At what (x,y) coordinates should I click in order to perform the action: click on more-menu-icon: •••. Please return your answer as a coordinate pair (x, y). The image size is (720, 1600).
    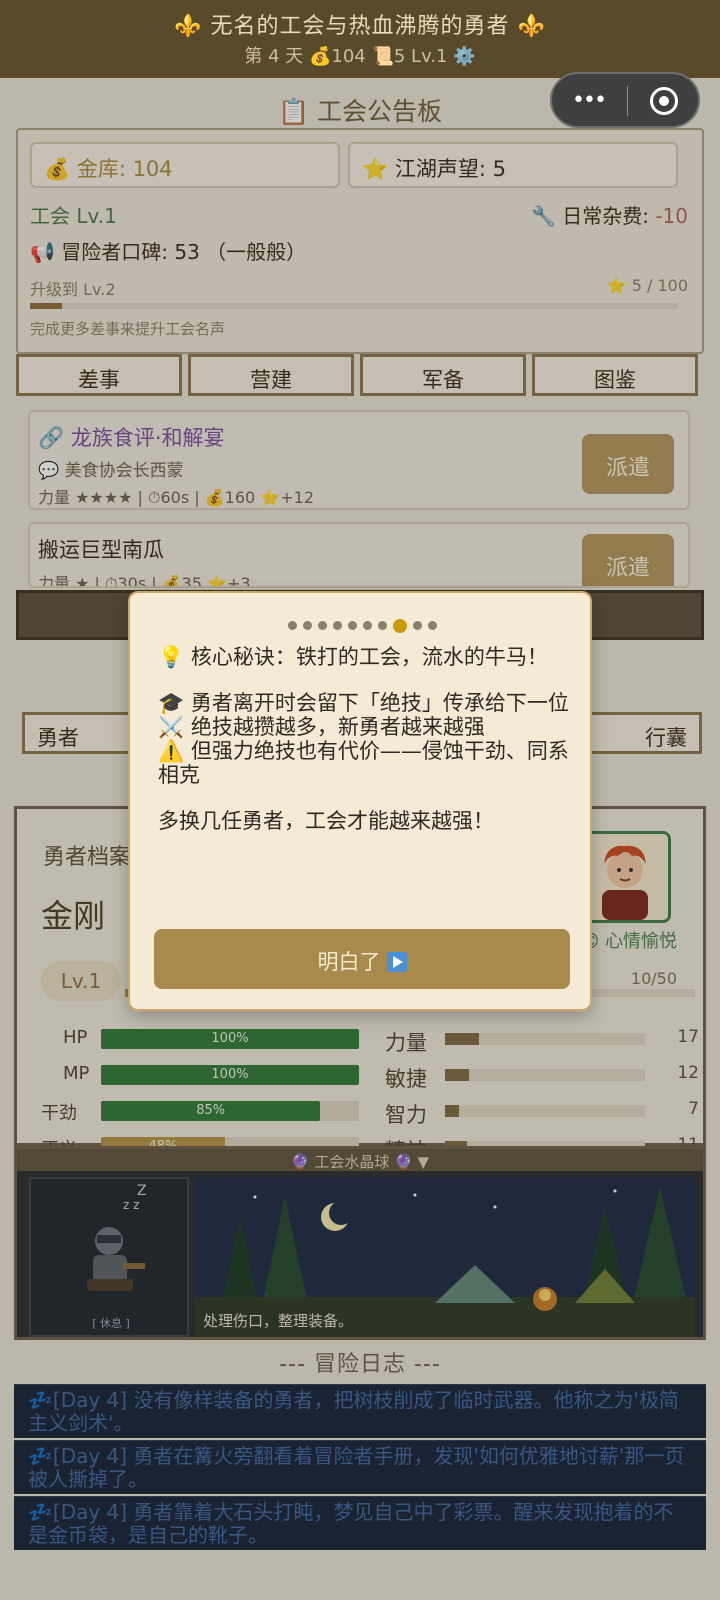
    Looking at the image, I should click on (589, 100).